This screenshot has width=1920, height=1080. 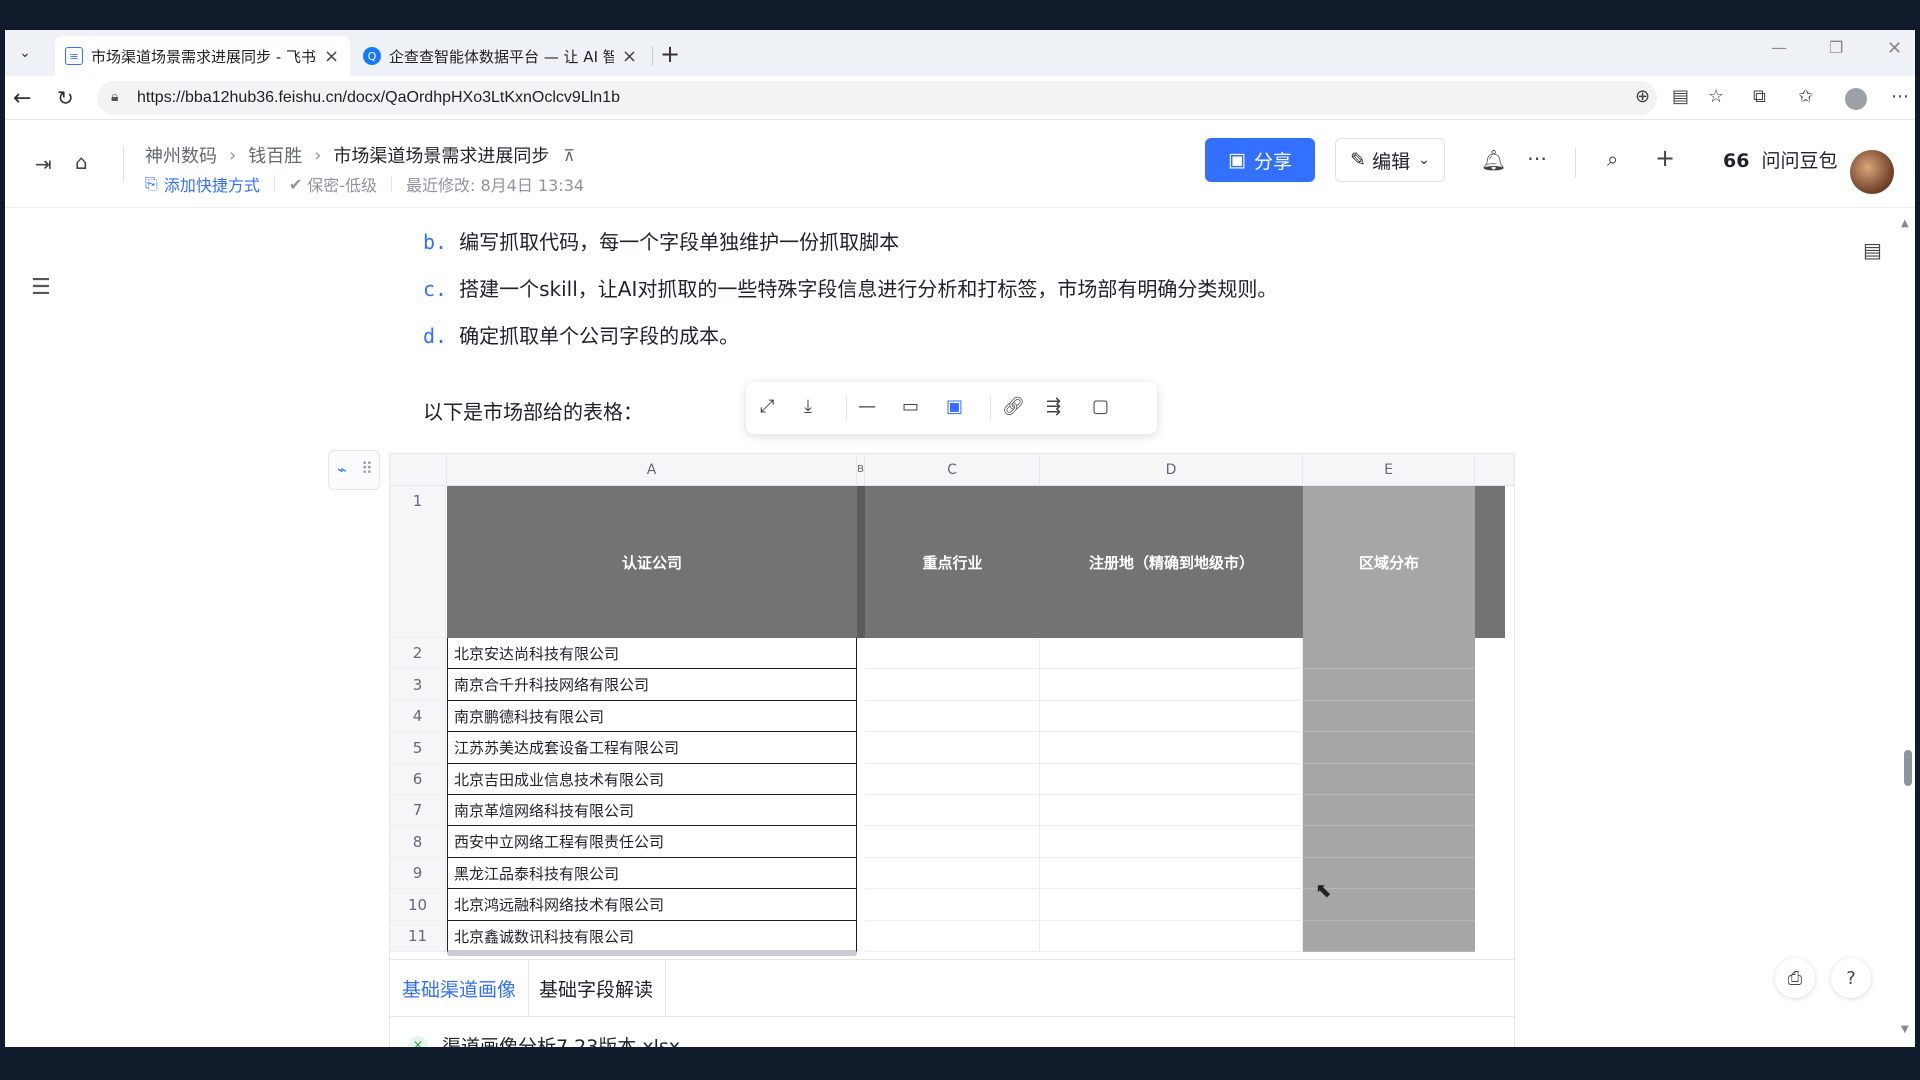 What do you see at coordinates (1905, 223) in the screenshot?
I see `scroll-up-icon: ▲` at bounding box center [1905, 223].